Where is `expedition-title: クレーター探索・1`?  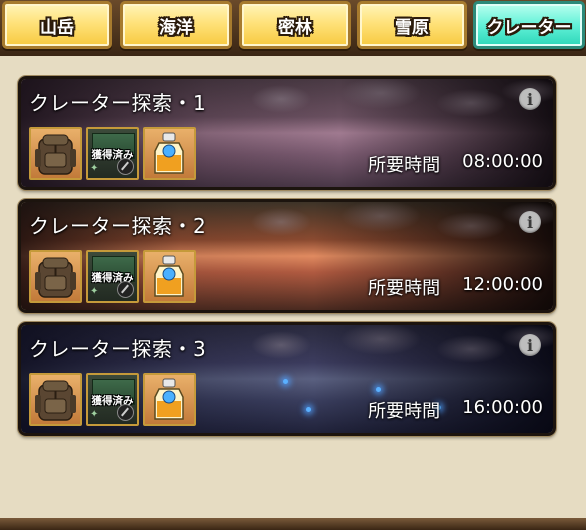
expedition-title: クレーター探索・1 is located at coordinates (118, 103).